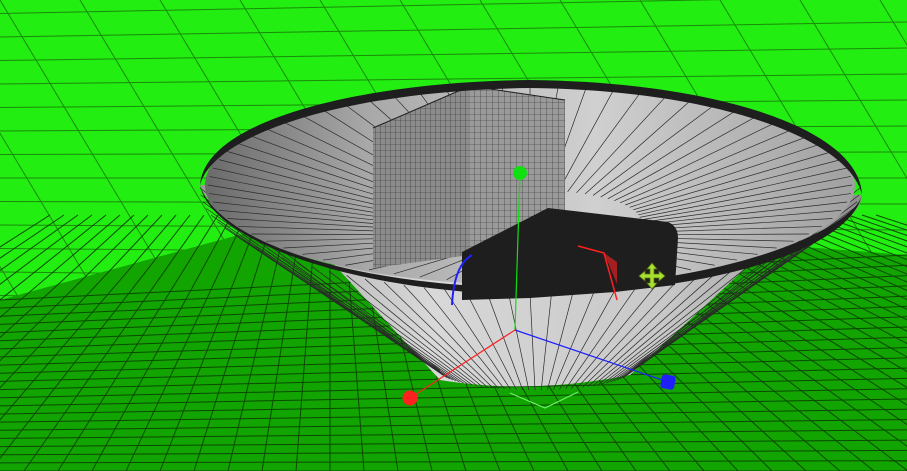 This screenshot has width=907, height=471. I want to click on gizmo-x-handle, so click(410, 398).